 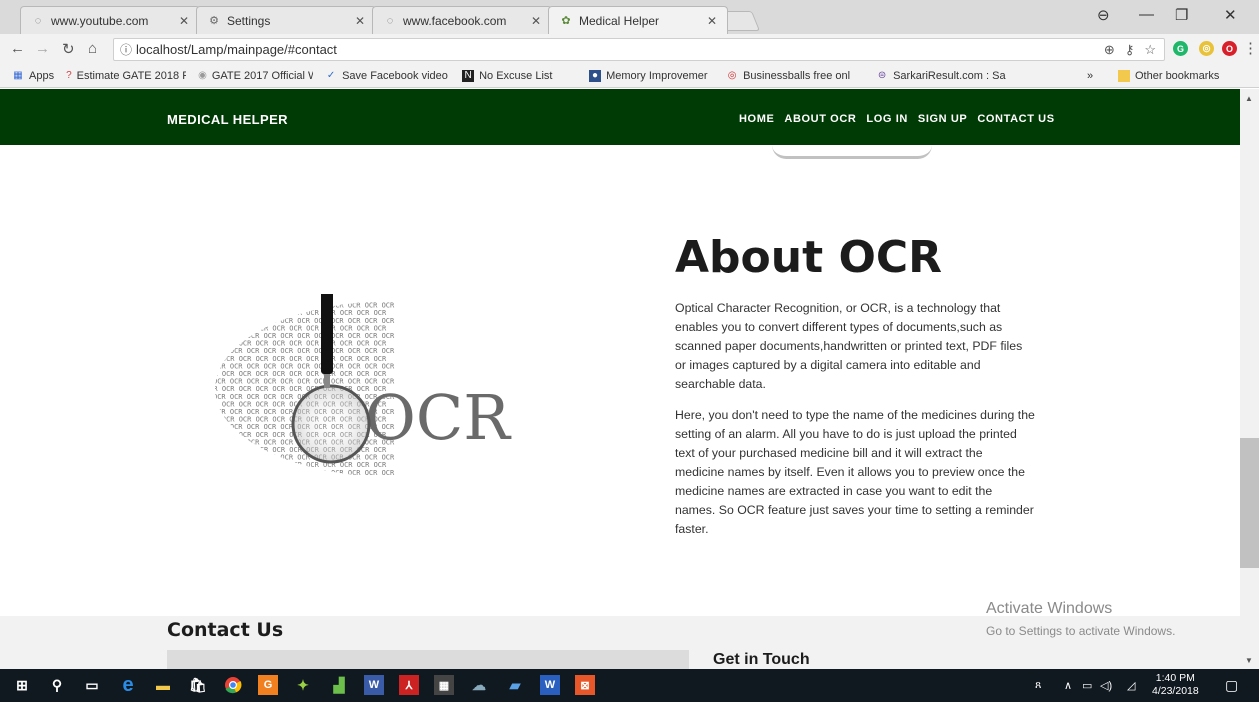 I want to click on ocr-big-word: OCR, so click(x=438, y=417).